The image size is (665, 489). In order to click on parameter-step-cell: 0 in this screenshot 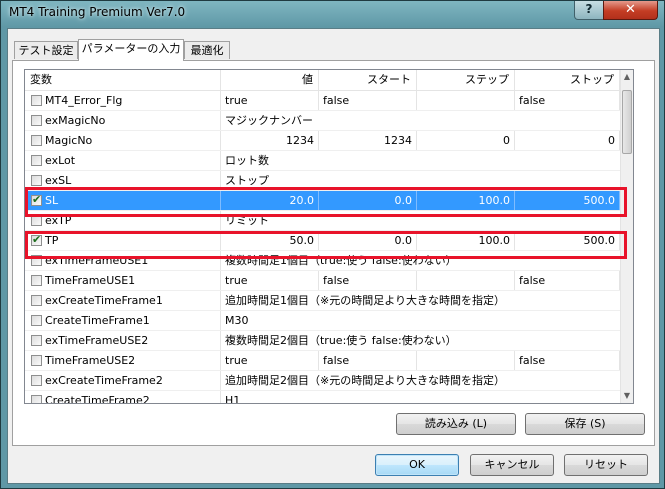, I will do `click(466, 140)`.